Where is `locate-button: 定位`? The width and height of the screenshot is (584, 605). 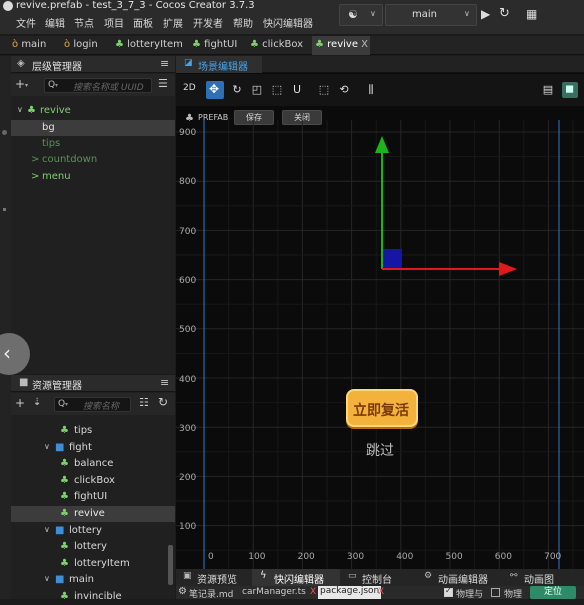 locate-button: 定位 is located at coordinates (553, 592).